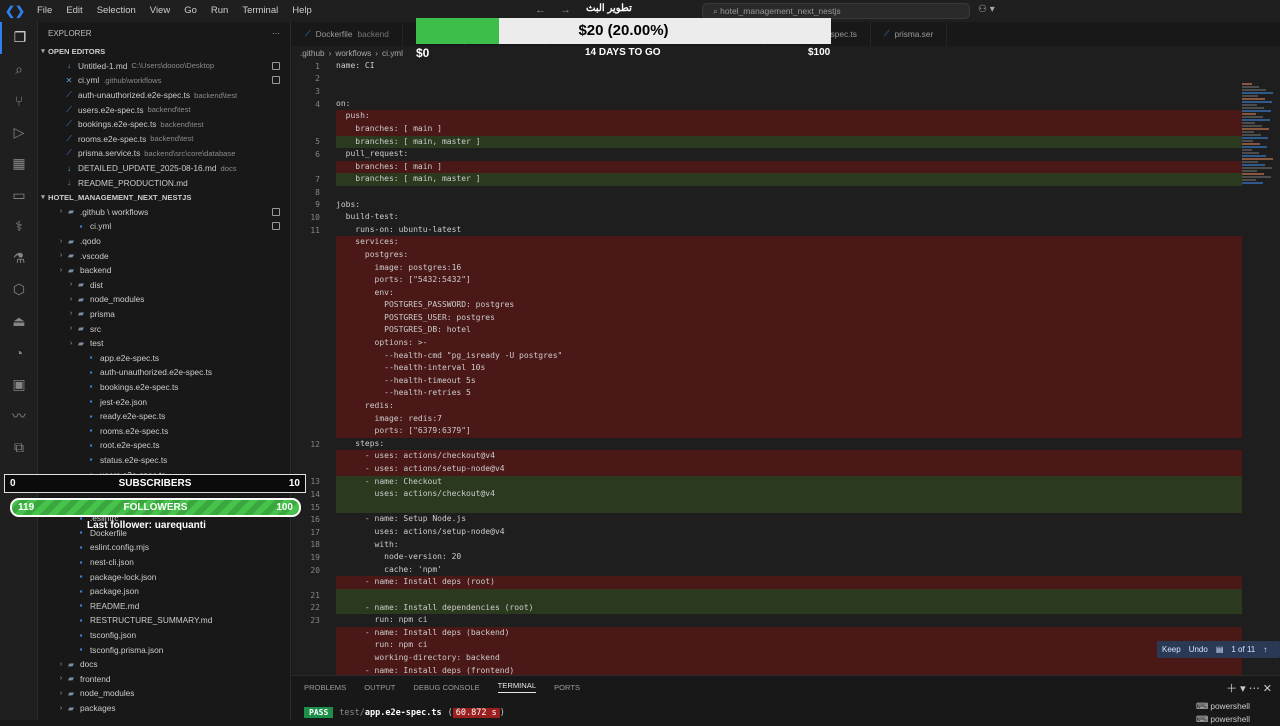  I want to click on code-line: POSTGRES_PASSWORD: postgres, so click(786, 305).